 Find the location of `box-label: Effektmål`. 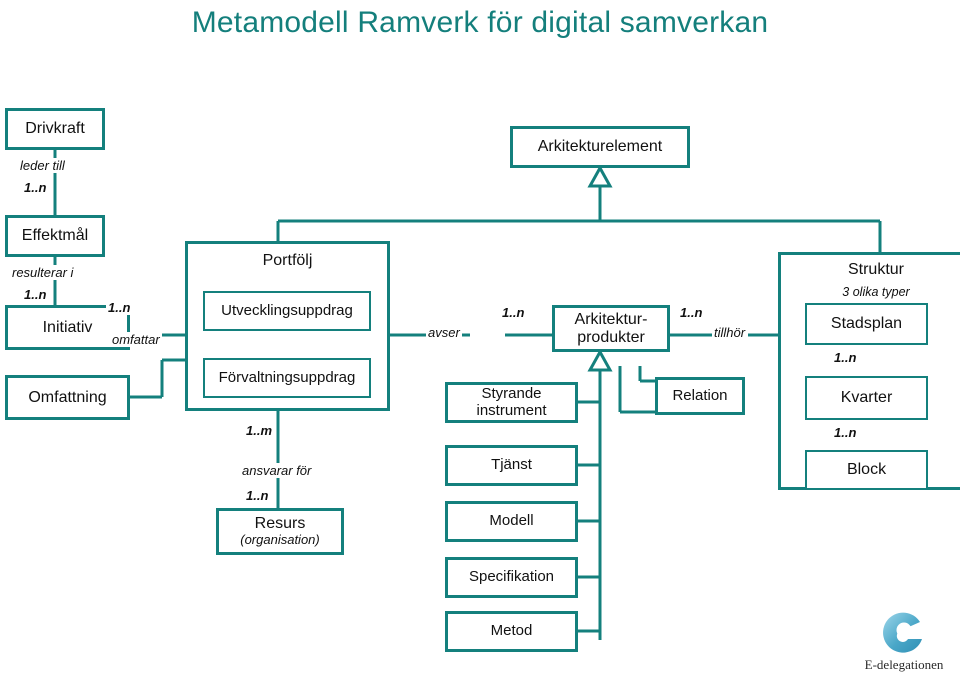

box-label: Effektmål is located at coordinates (55, 236).